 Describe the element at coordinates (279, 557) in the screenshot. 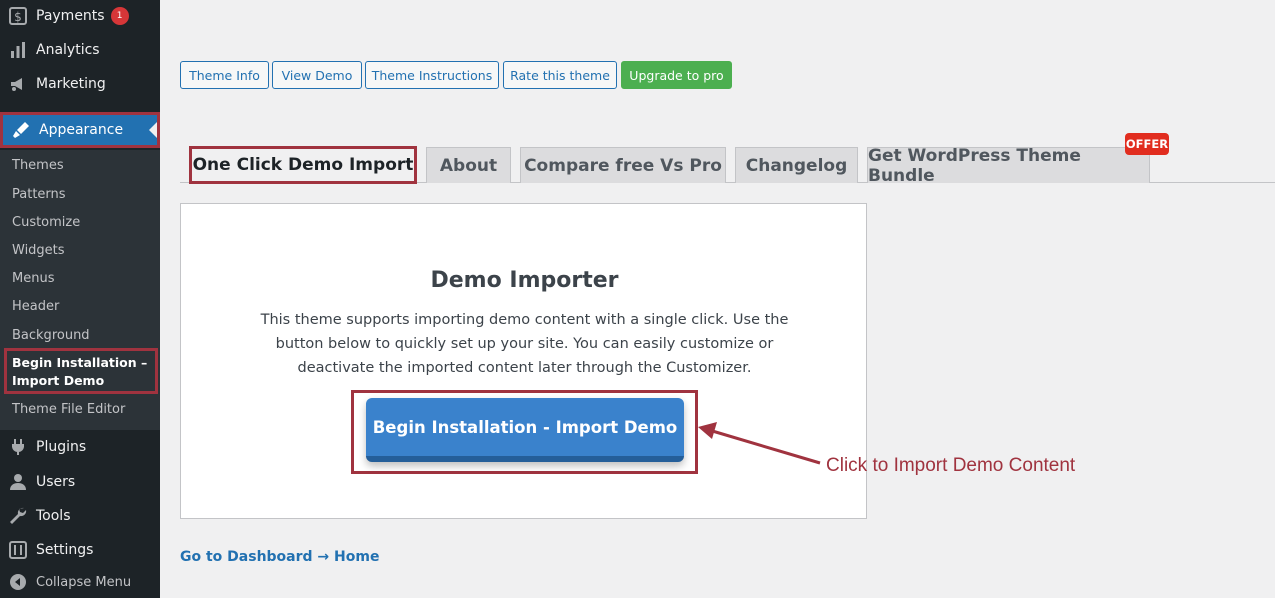

I see `go-to-dashboard-link: Go to Dashboard → Home` at that location.